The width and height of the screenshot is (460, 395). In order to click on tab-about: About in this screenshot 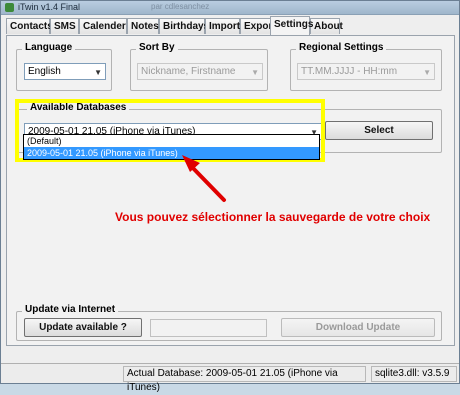, I will do `click(326, 26)`.